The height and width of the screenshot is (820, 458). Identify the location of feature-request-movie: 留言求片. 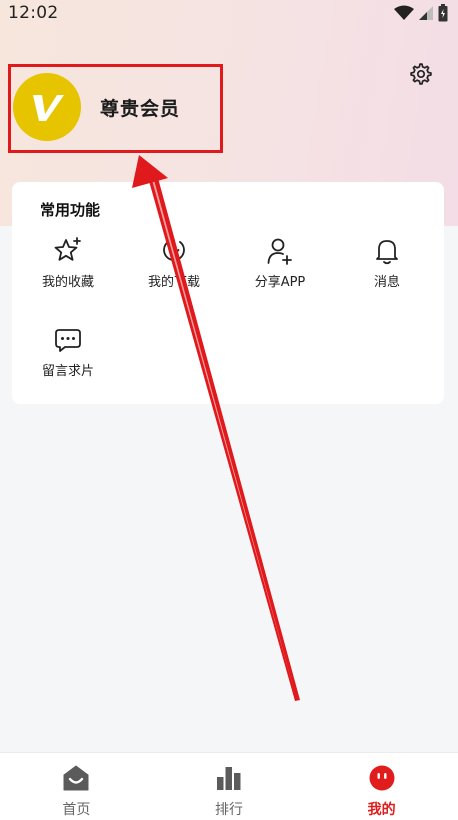
(68, 355).